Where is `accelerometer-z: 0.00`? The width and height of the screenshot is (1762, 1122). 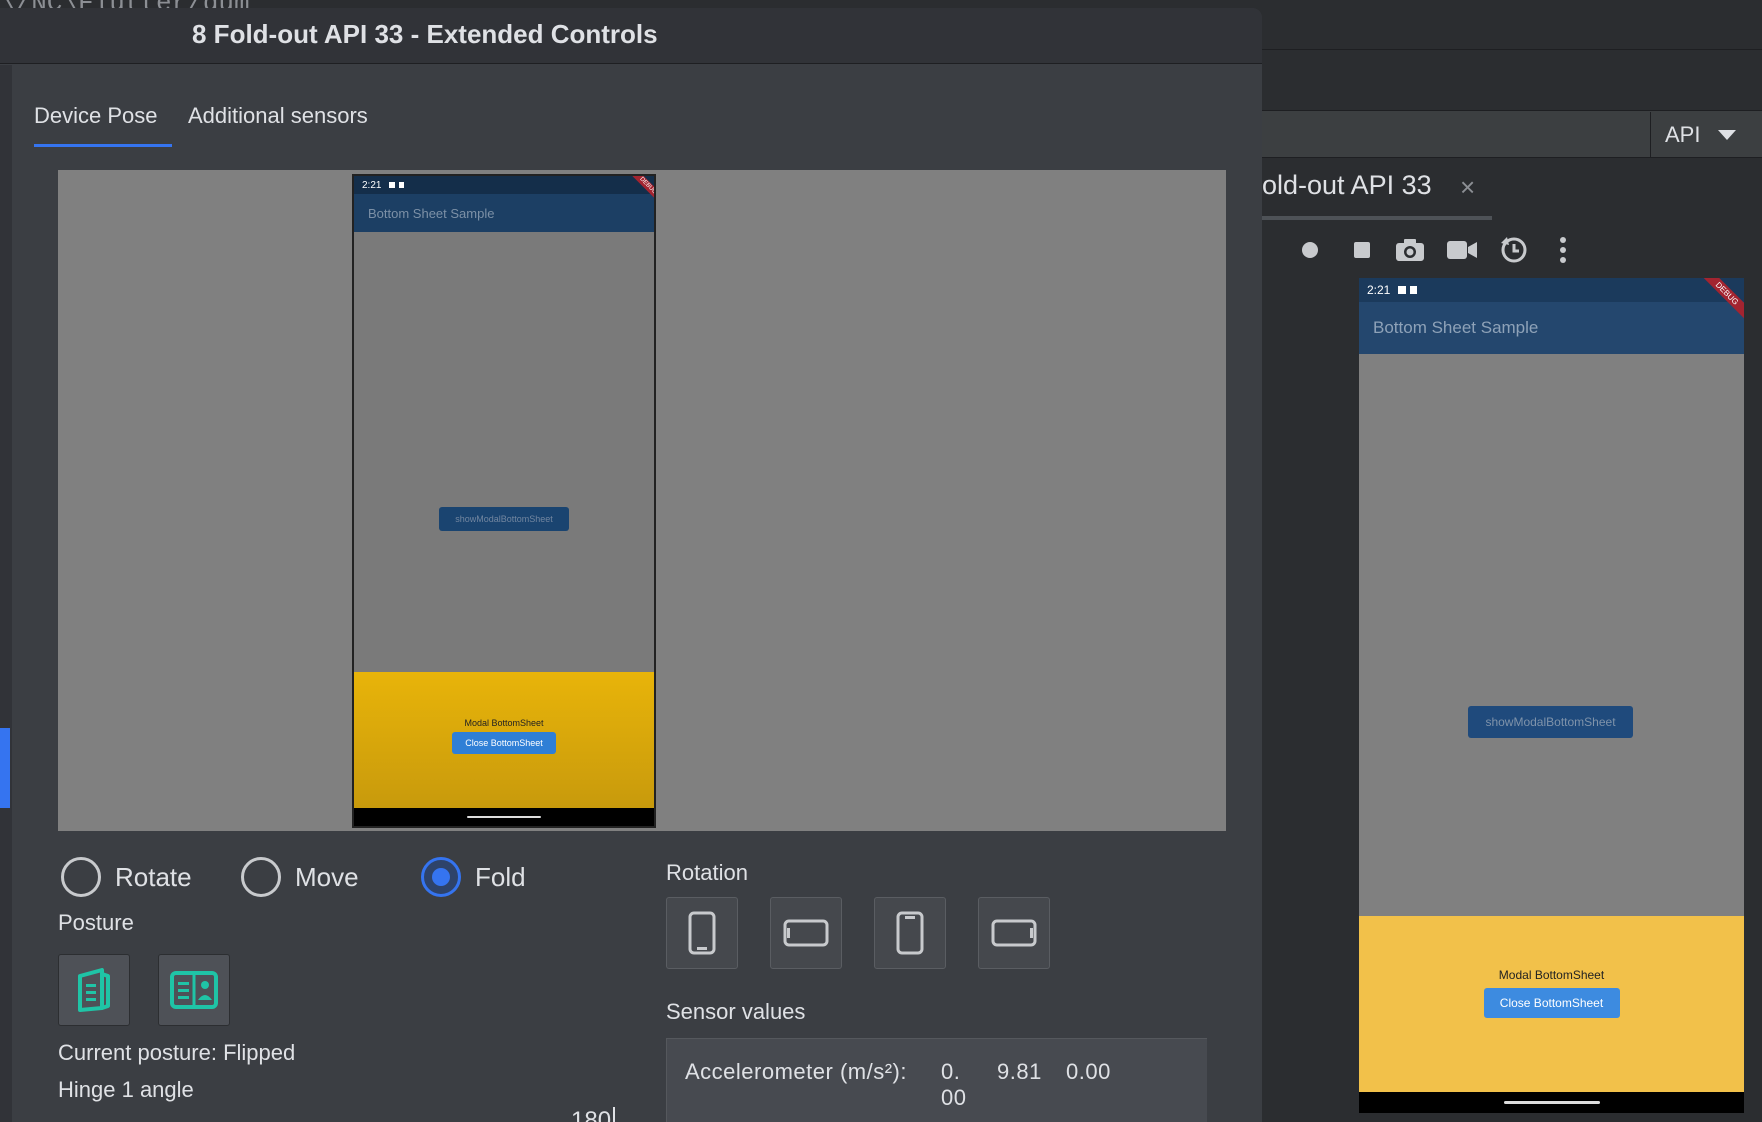
accelerometer-z: 0.00 is located at coordinates (1088, 1071).